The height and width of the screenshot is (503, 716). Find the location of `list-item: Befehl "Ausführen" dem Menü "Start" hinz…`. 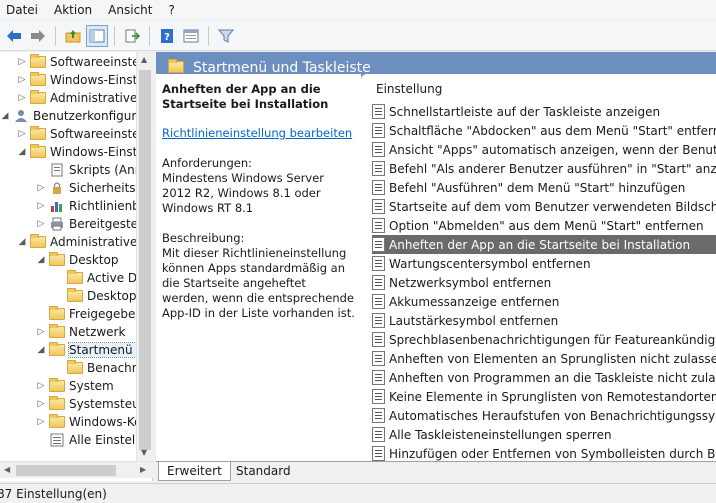

list-item: Befehl "Ausführen" dem Menü "Start" hinz… is located at coordinates (544, 187).